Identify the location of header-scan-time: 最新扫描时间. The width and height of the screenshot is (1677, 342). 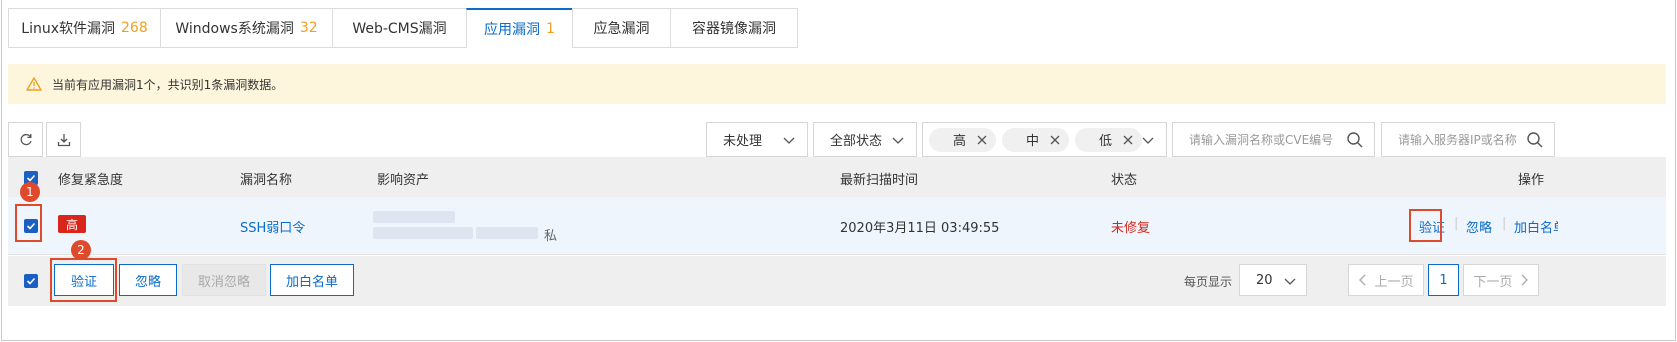
(879, 180).